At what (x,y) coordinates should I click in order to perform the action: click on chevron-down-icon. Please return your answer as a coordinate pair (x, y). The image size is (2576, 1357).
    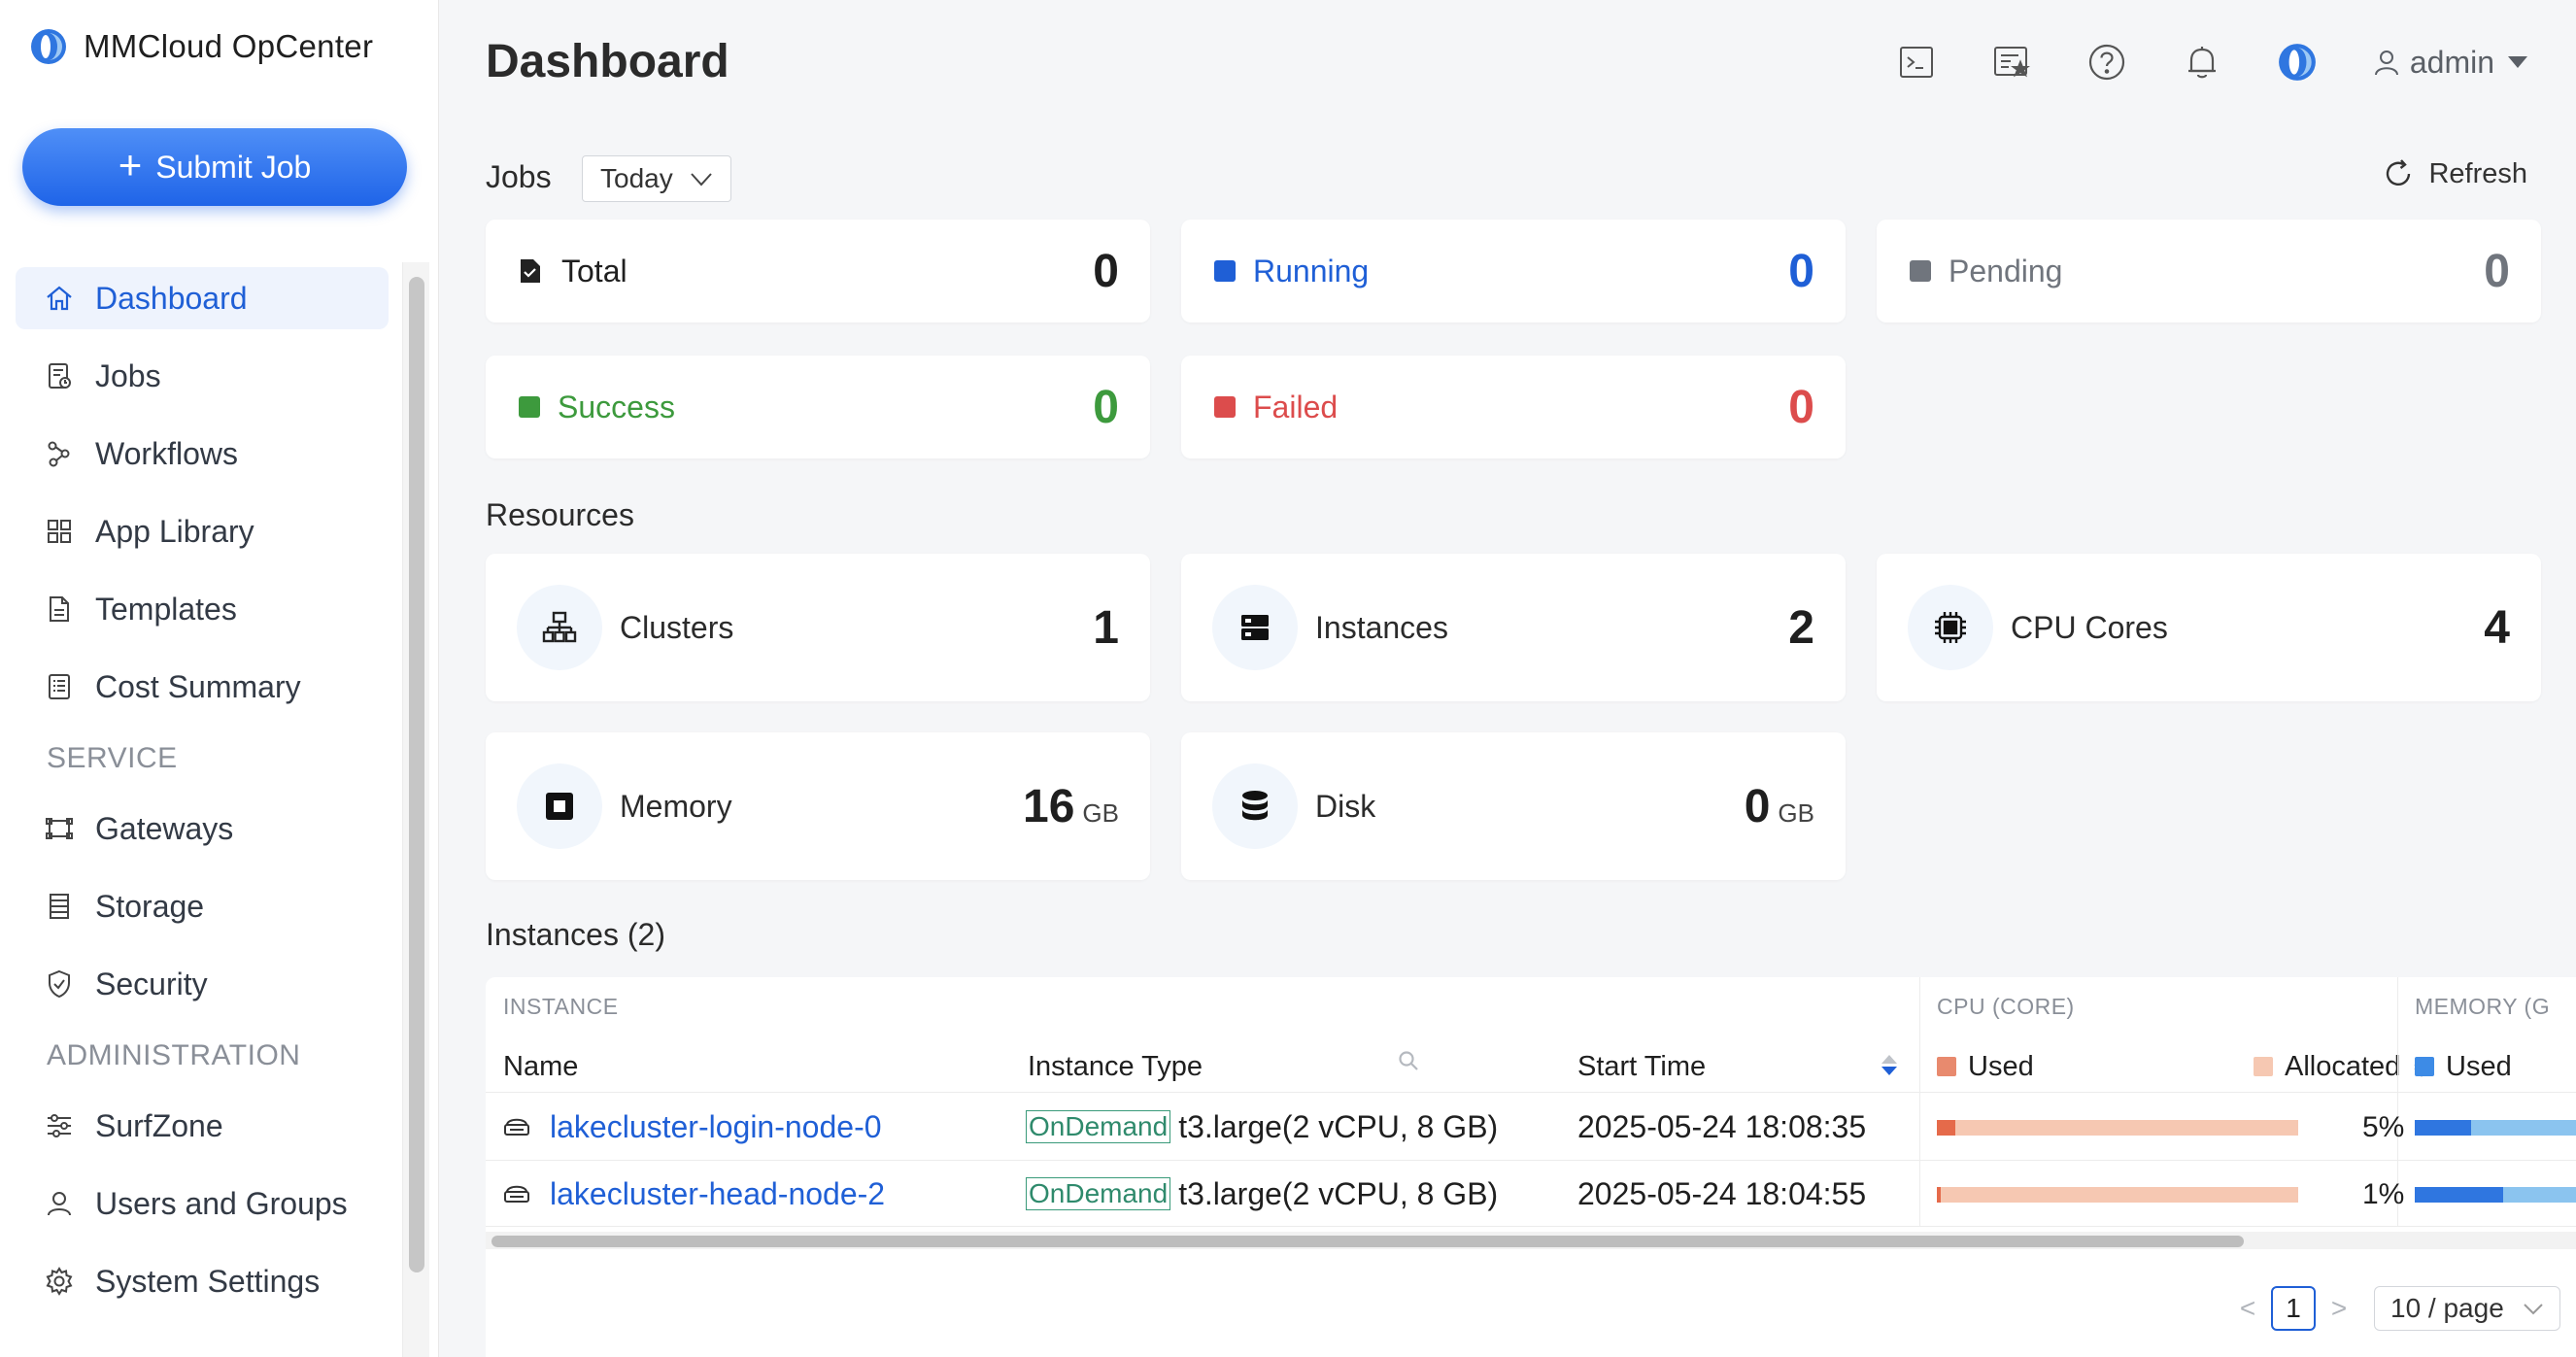
    Looking at the image, I should click on (2533, 1310).